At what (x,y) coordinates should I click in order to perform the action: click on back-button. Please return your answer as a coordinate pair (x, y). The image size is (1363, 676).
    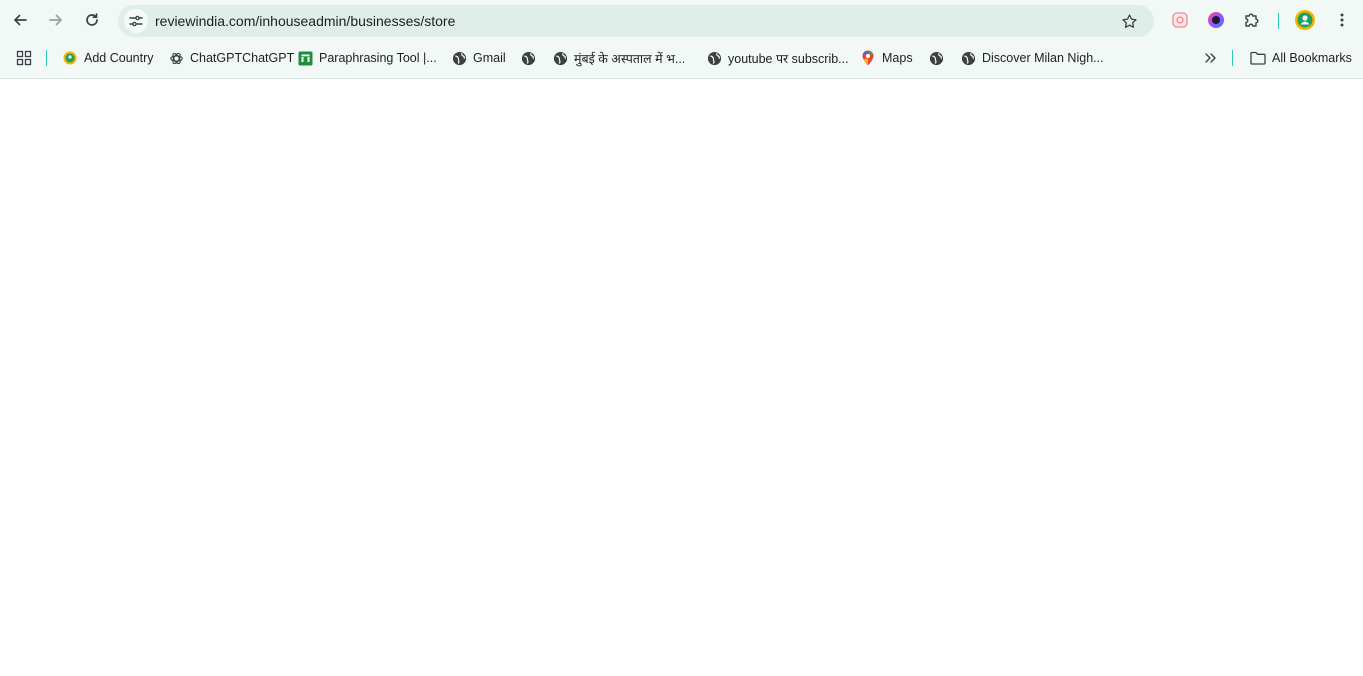
    Looking at the image, I should click on (20, 20).